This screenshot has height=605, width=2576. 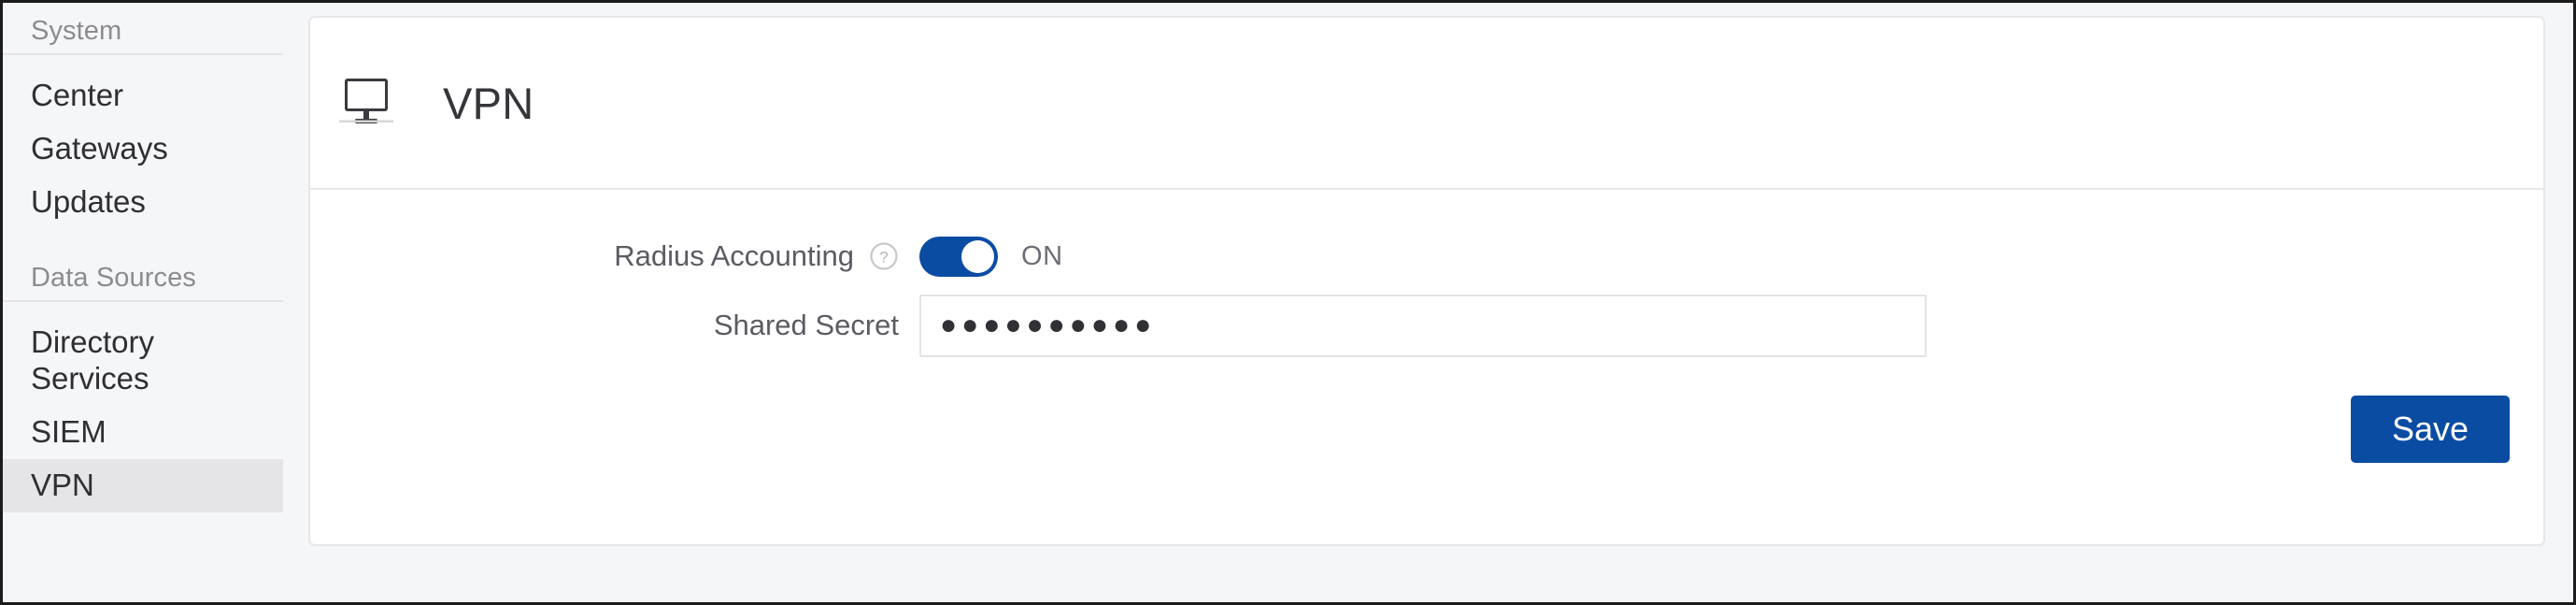 I want to click on monitor-icon, so click(x=370, y=104).